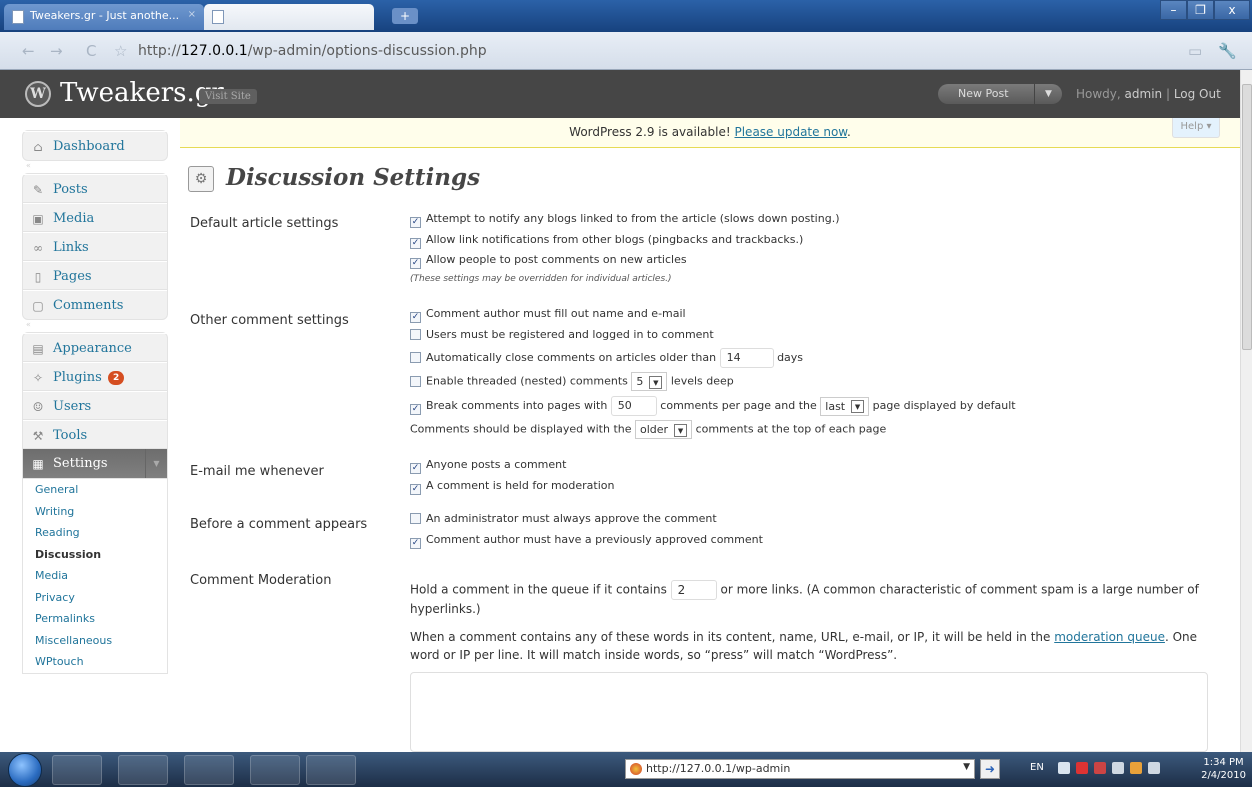 The height and width of the screenshot is (787, 1252). I want to click on device-icon, so click(1118, 768).